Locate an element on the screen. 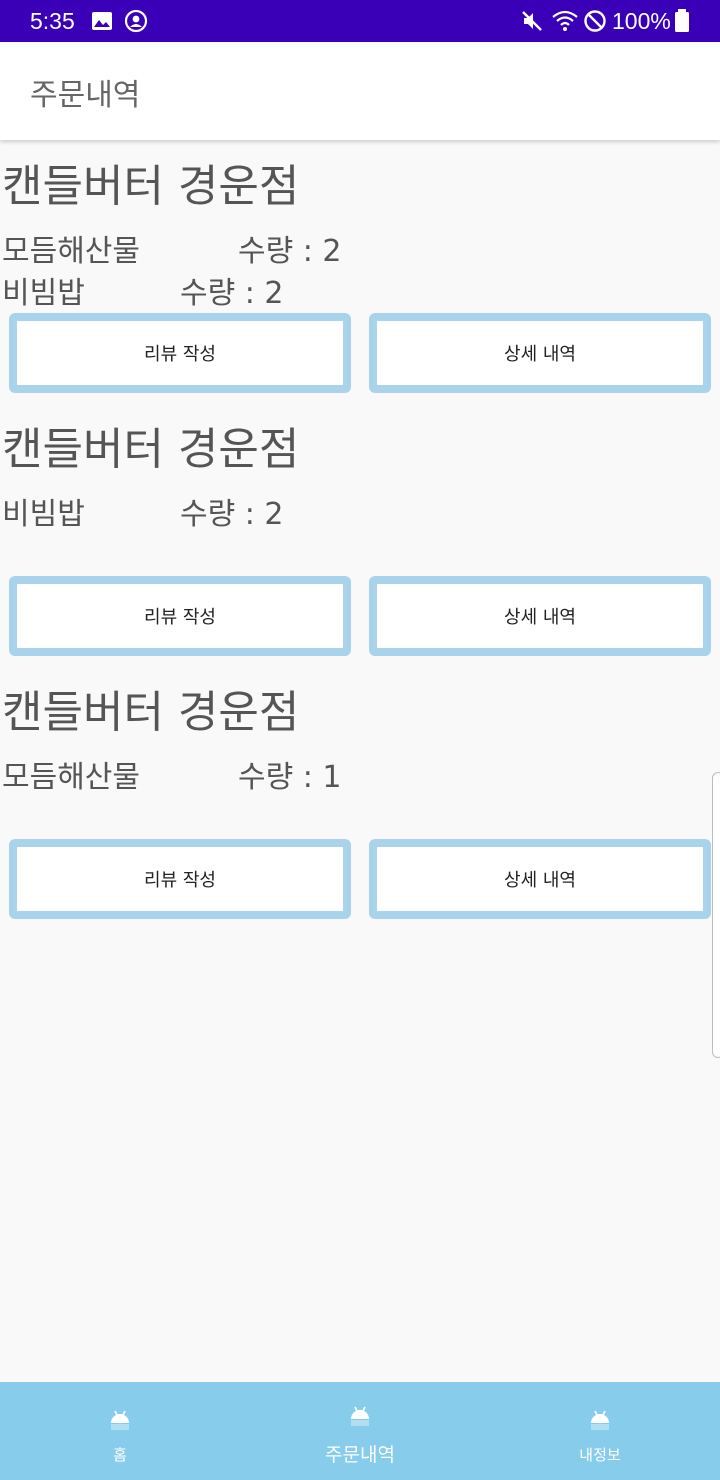 The height and width of the screenshot is (1480, 720). wifi-icon is located at coordinates (565, 20).